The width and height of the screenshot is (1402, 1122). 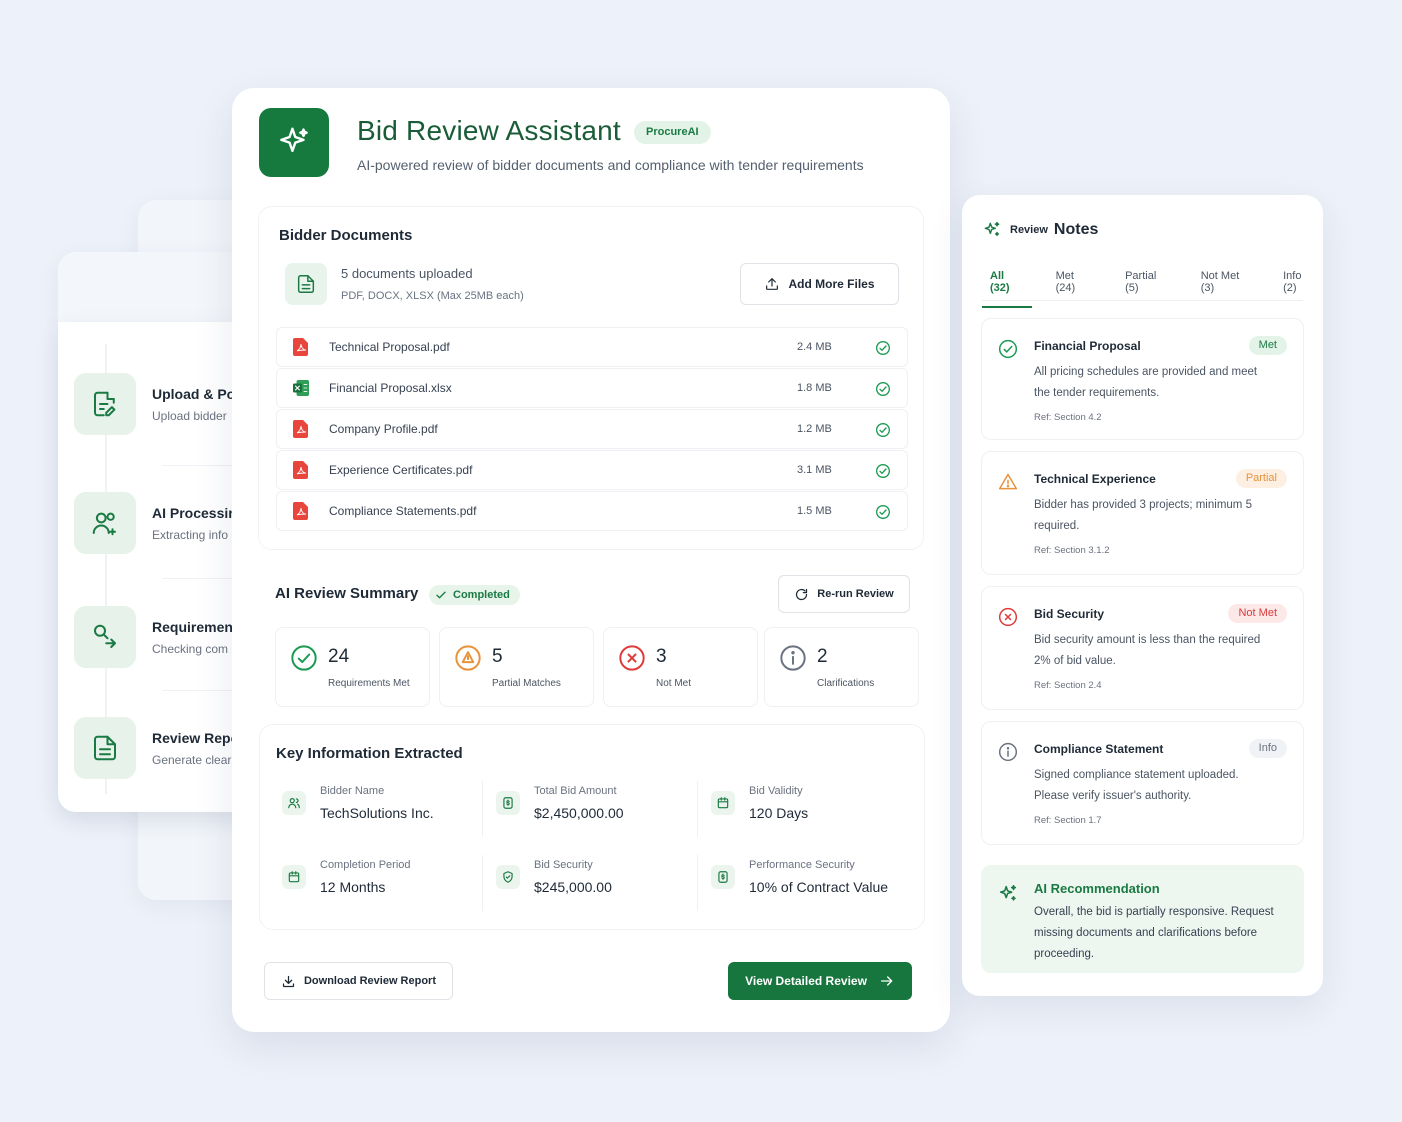 I want to click on key-info-label: Total Bid Amount, so click(x=575, y=791).